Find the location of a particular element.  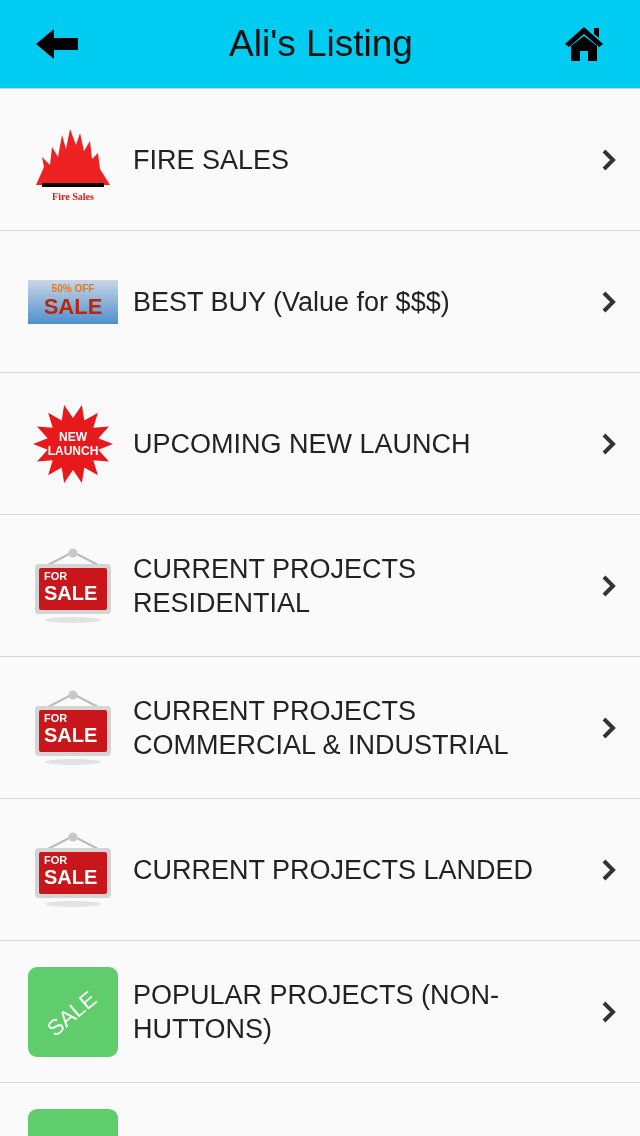

listing-row: 50% OFF SALE BEST BUY (Value for $$$) is located at coordinates (320, 302).